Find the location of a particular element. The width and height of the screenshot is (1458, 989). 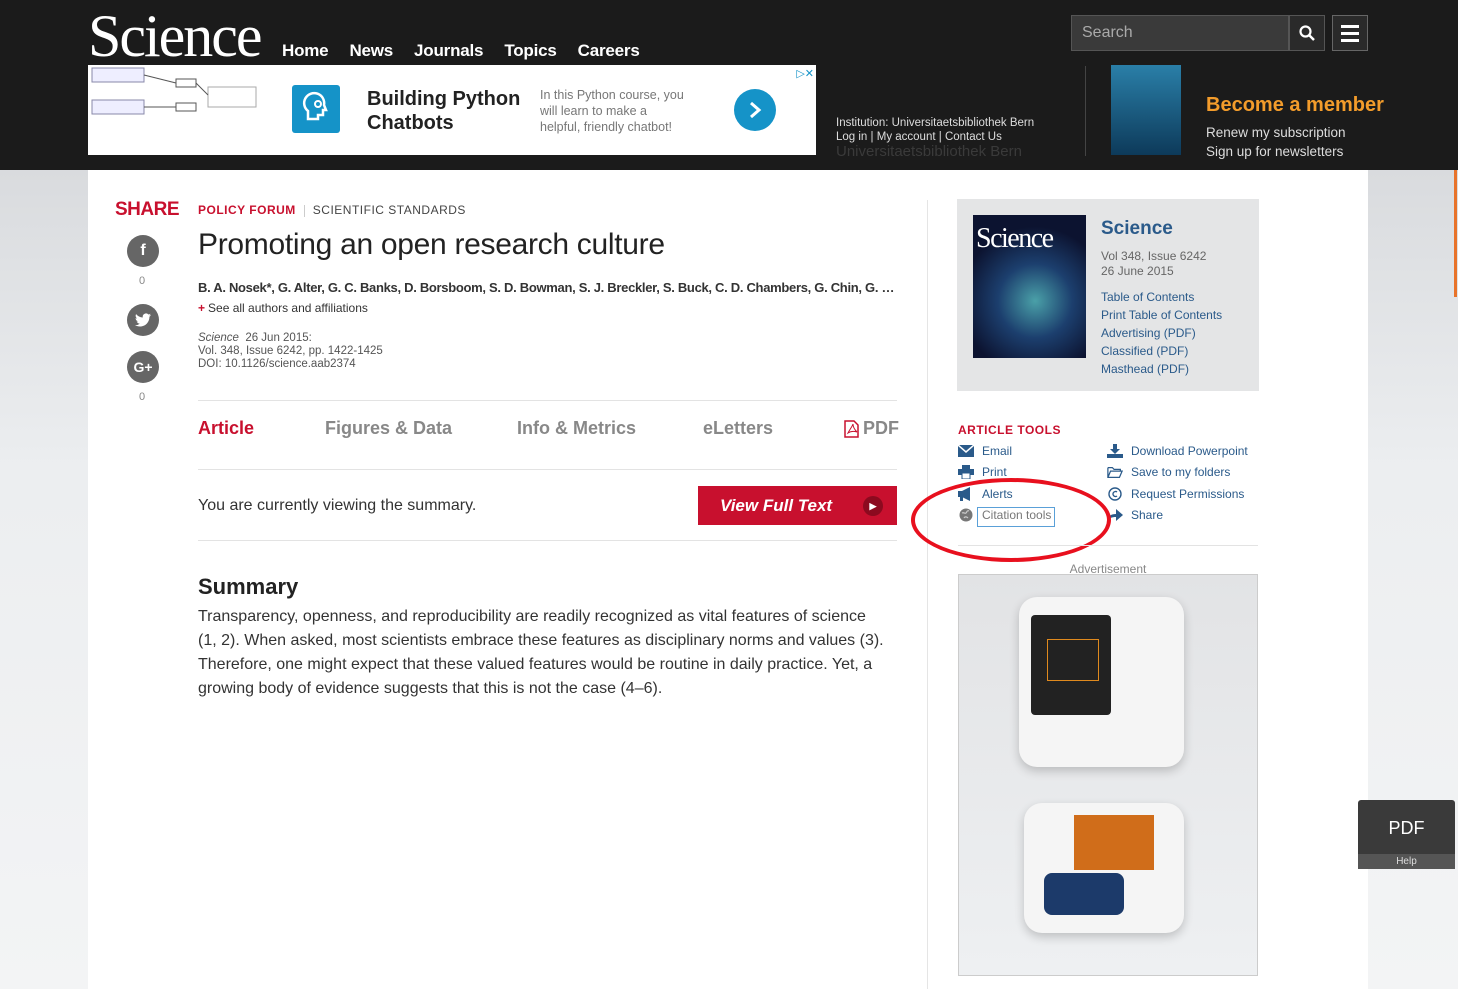

search-button is located at coordinates (1307, 33).